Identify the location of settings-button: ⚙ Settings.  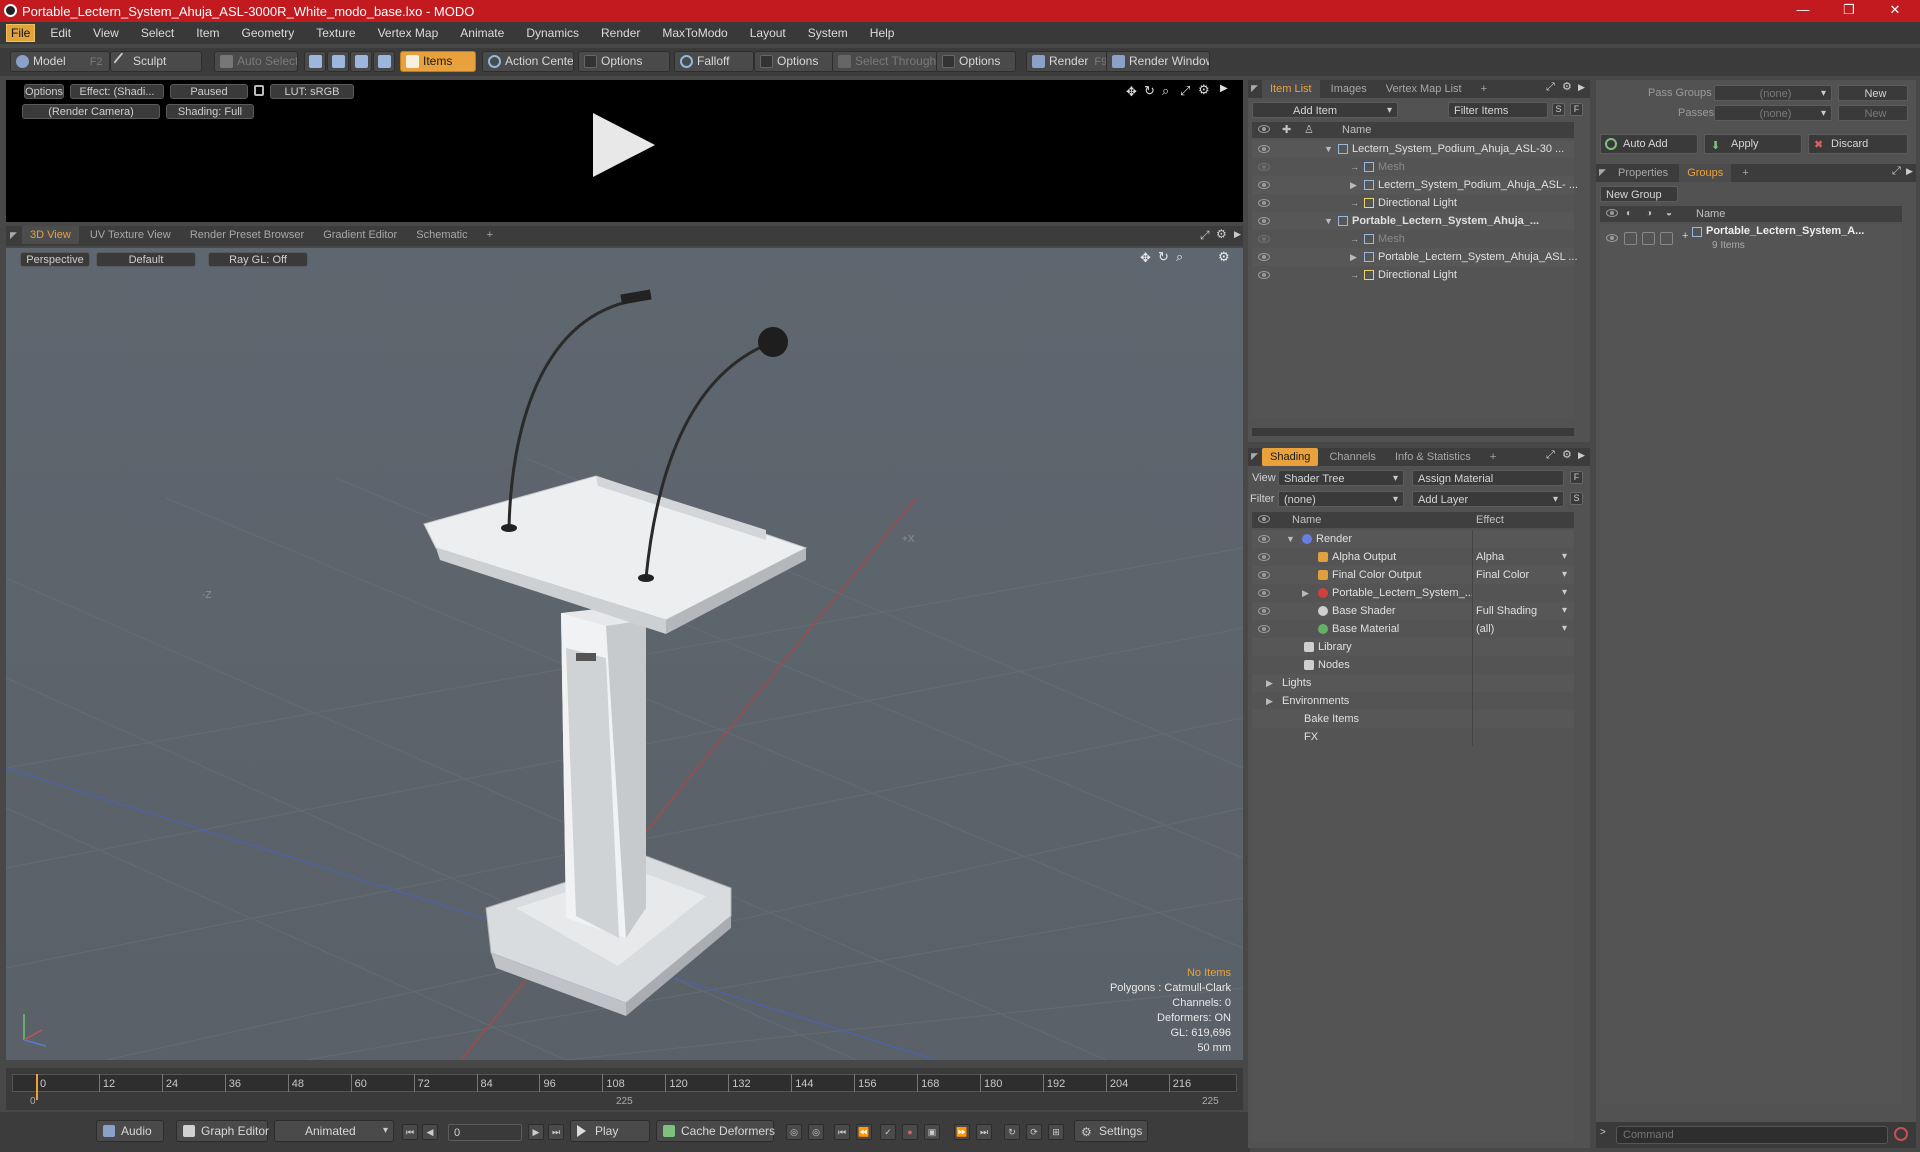
(1111, 1131).